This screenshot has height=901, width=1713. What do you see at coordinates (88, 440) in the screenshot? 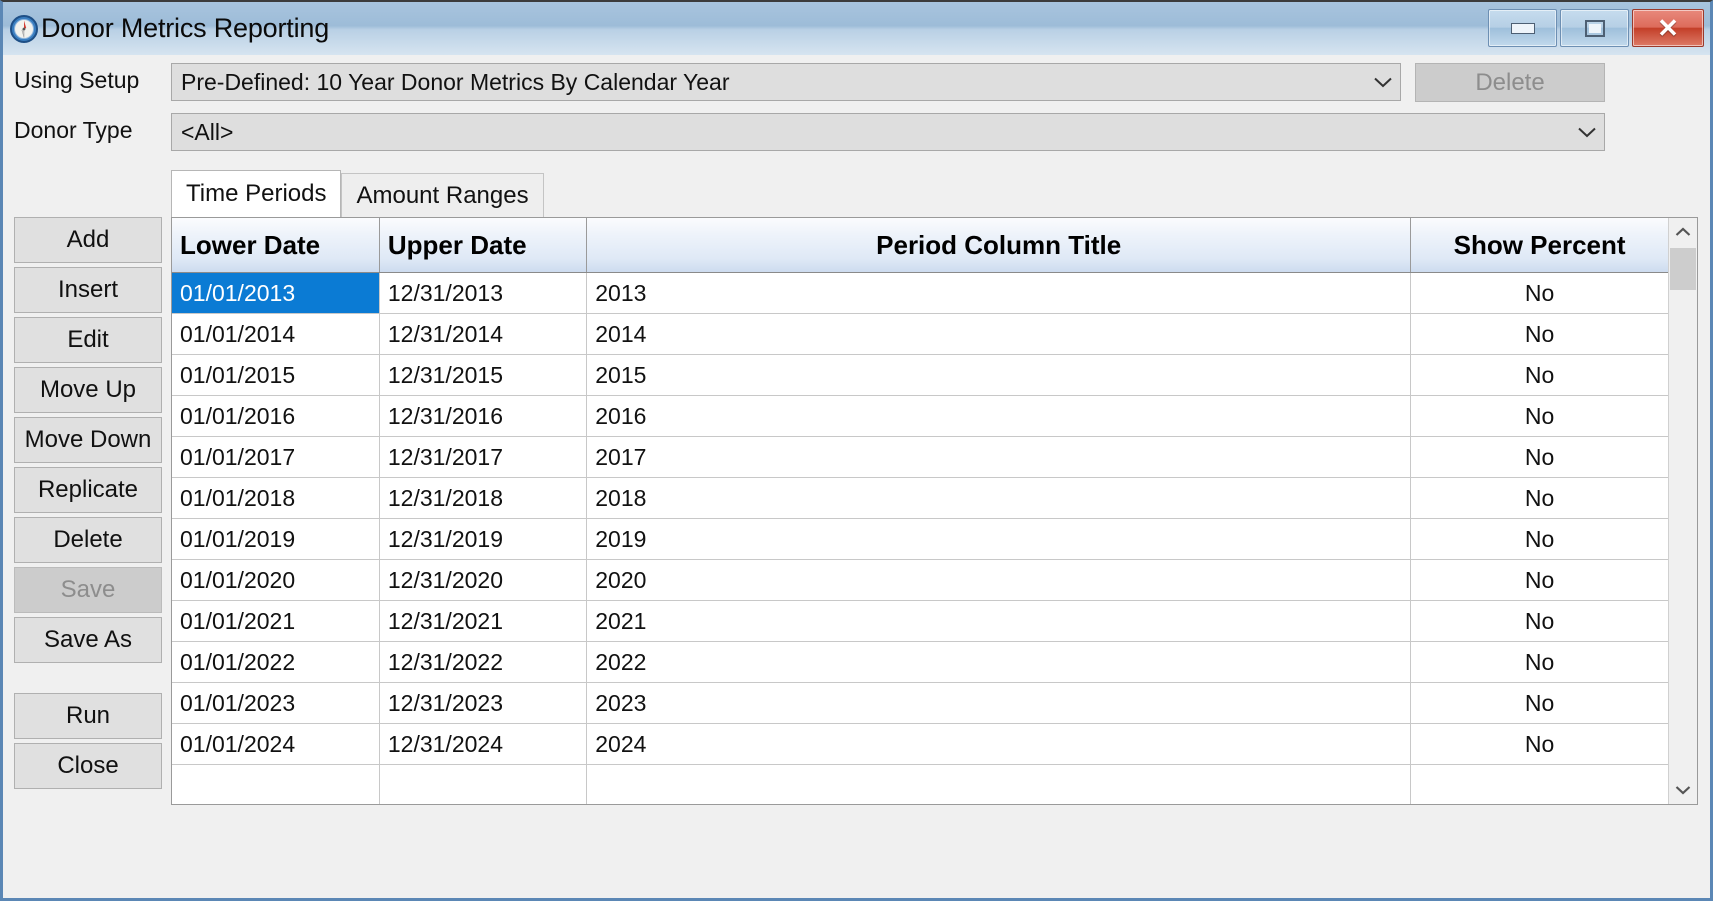
I see `move-down-button: Move Down` at bounding box center [88, 440].